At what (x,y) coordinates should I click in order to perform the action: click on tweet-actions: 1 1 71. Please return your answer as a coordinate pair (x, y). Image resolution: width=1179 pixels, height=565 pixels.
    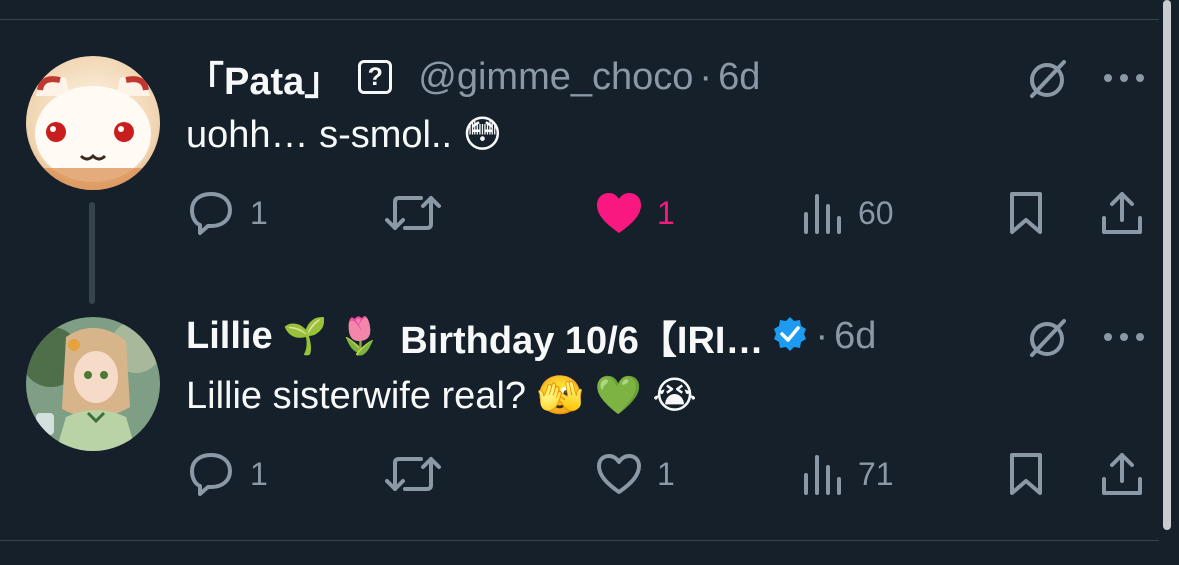
    Looking at the image, I should click on (575, 474).